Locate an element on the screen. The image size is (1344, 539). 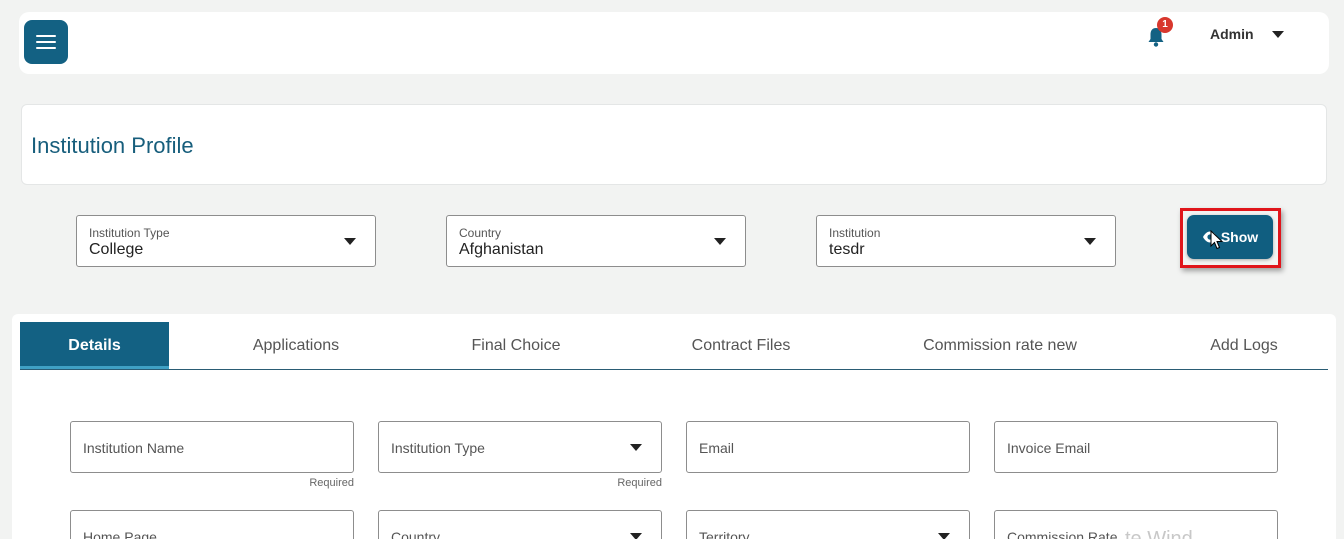
user-menu: Admin is located at coordinates (1247, 34).